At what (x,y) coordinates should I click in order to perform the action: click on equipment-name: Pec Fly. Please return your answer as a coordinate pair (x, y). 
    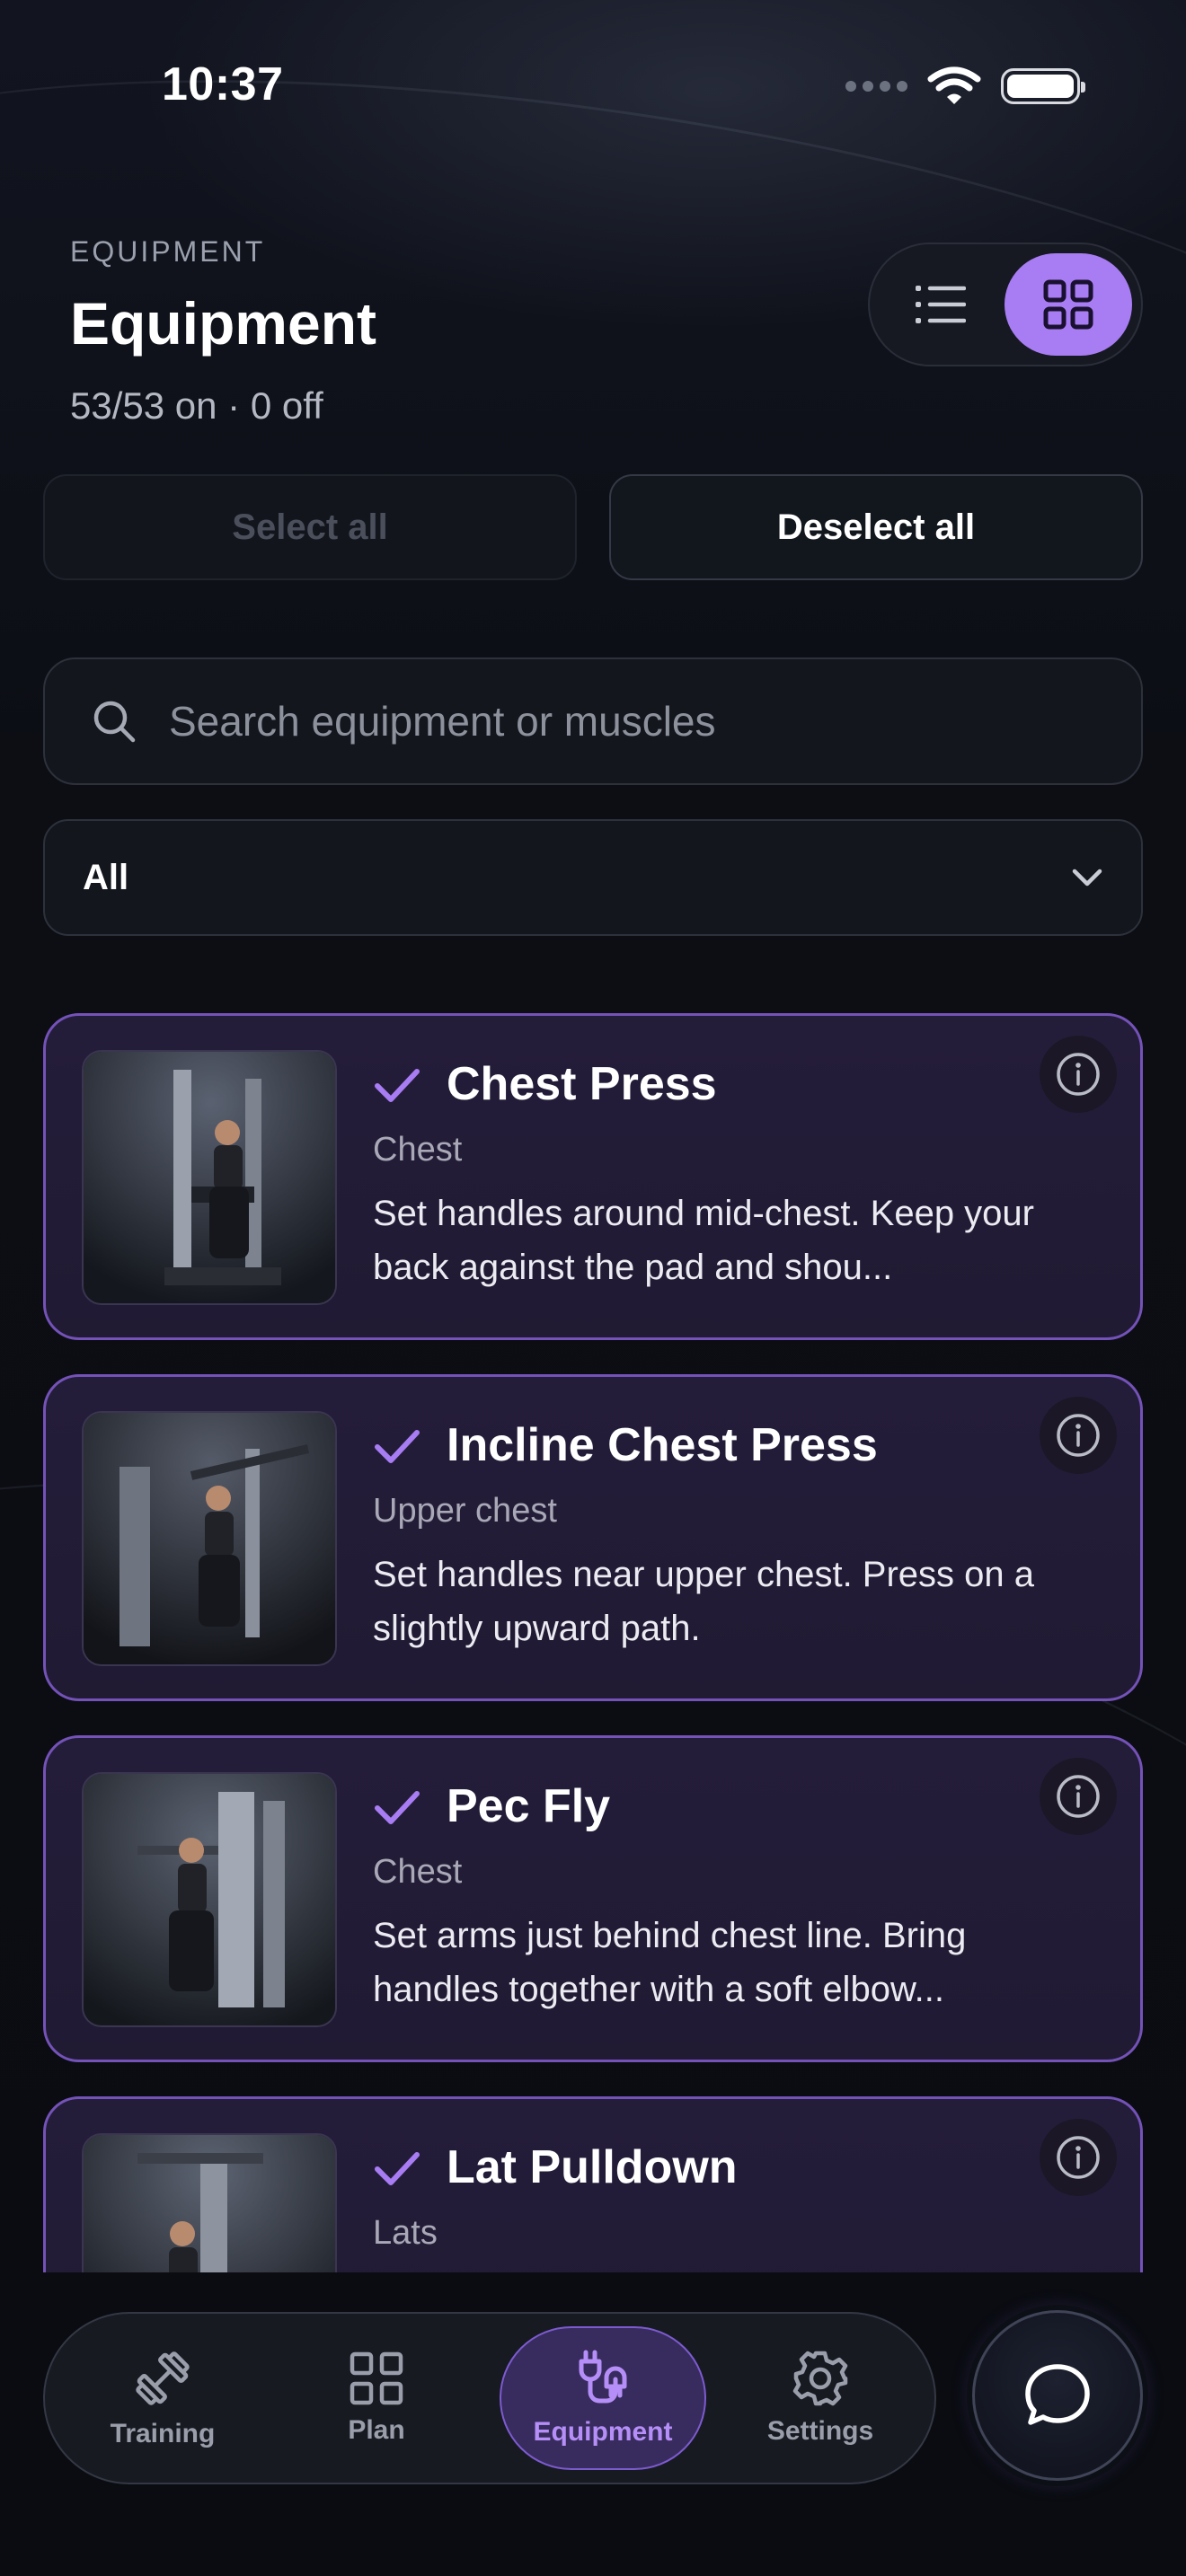
    Looking at the image, I should click on (529, 1806).